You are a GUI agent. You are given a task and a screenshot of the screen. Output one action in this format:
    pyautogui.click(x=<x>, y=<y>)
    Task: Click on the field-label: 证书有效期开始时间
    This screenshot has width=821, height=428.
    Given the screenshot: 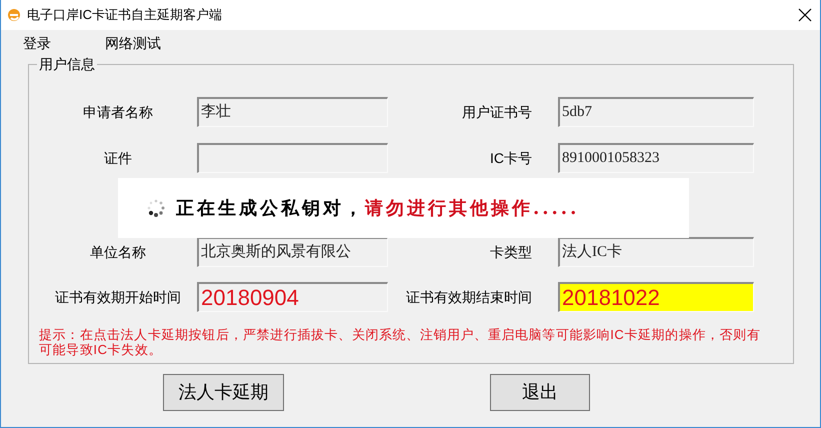 What is the action you would take?
    pyautogui.click(x=118, y=297)
    